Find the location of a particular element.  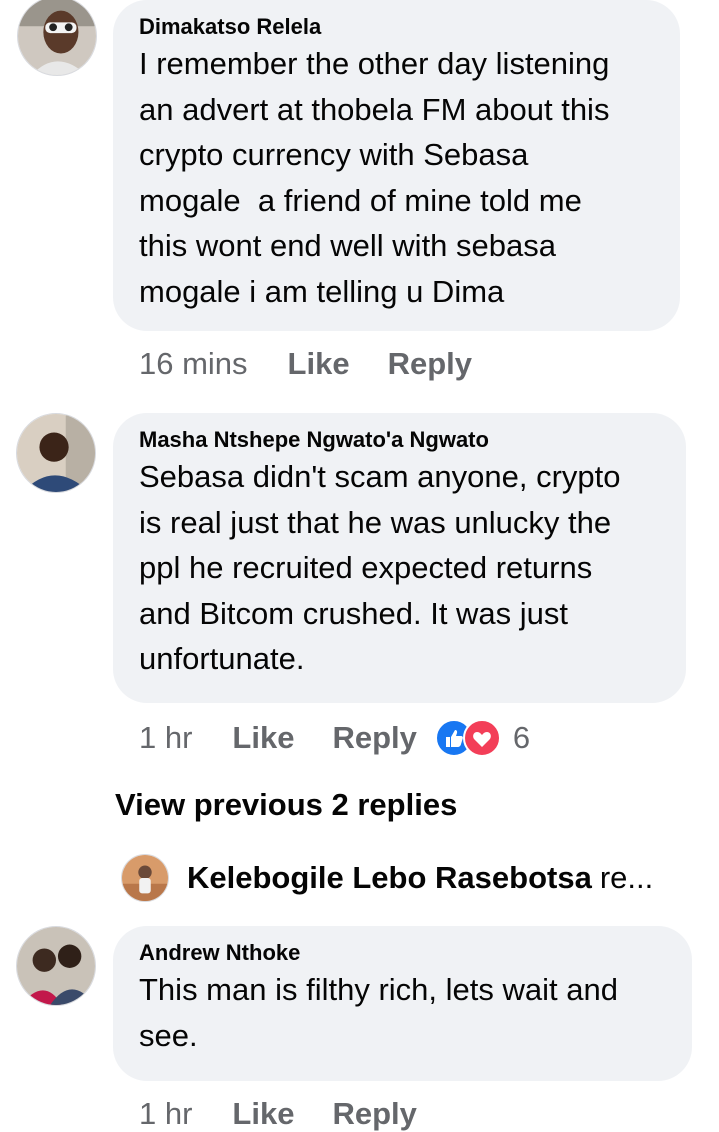

comment-meta: 1 hr Like Reply 6 is located at coordinates (334, 738).